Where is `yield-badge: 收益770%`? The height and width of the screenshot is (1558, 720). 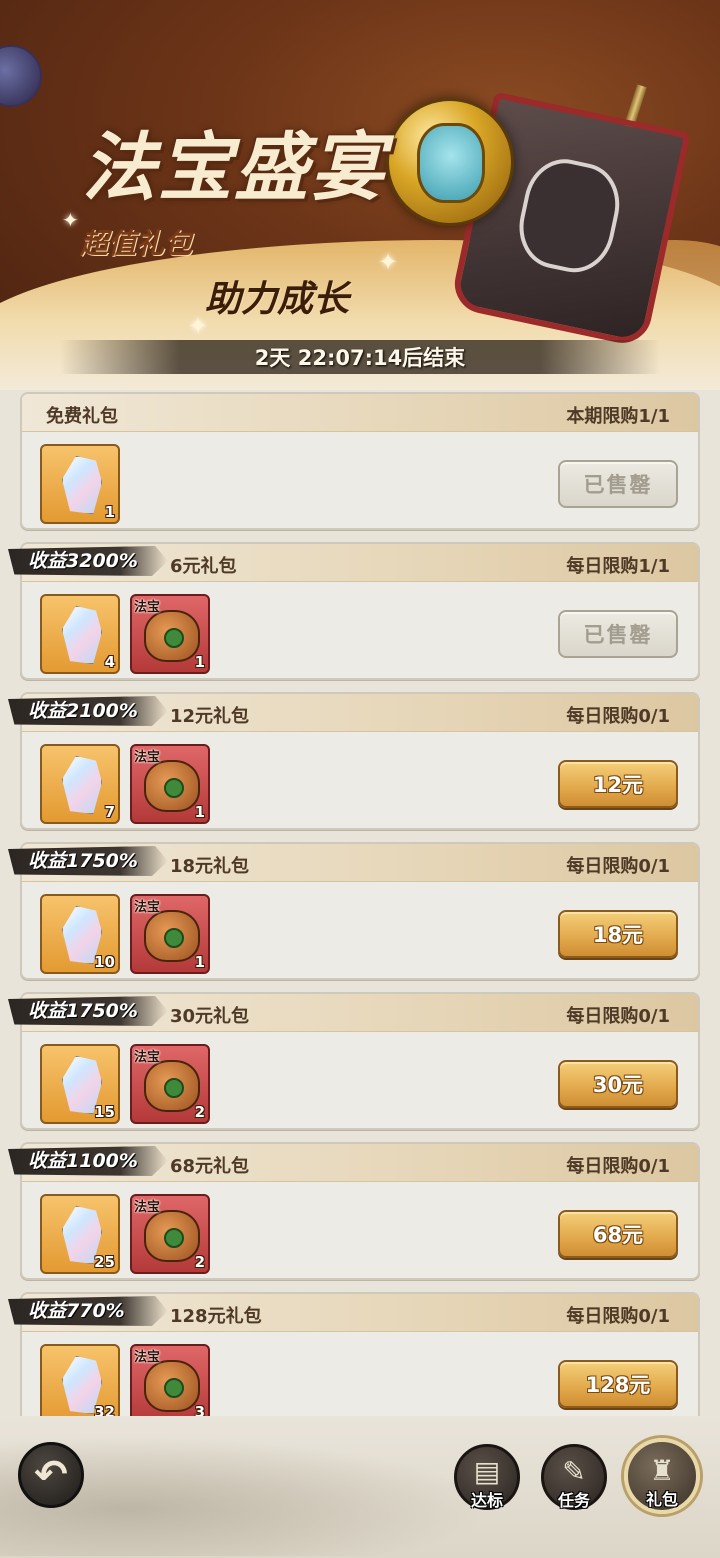 yield-badge: 收益770% is located at coordinates (88, 1311).